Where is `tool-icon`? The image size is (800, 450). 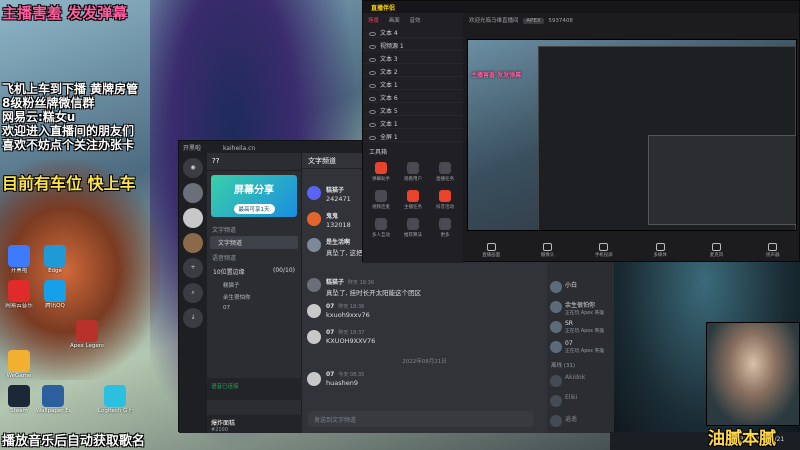
tool-icon is located at coordinates (381, 196).